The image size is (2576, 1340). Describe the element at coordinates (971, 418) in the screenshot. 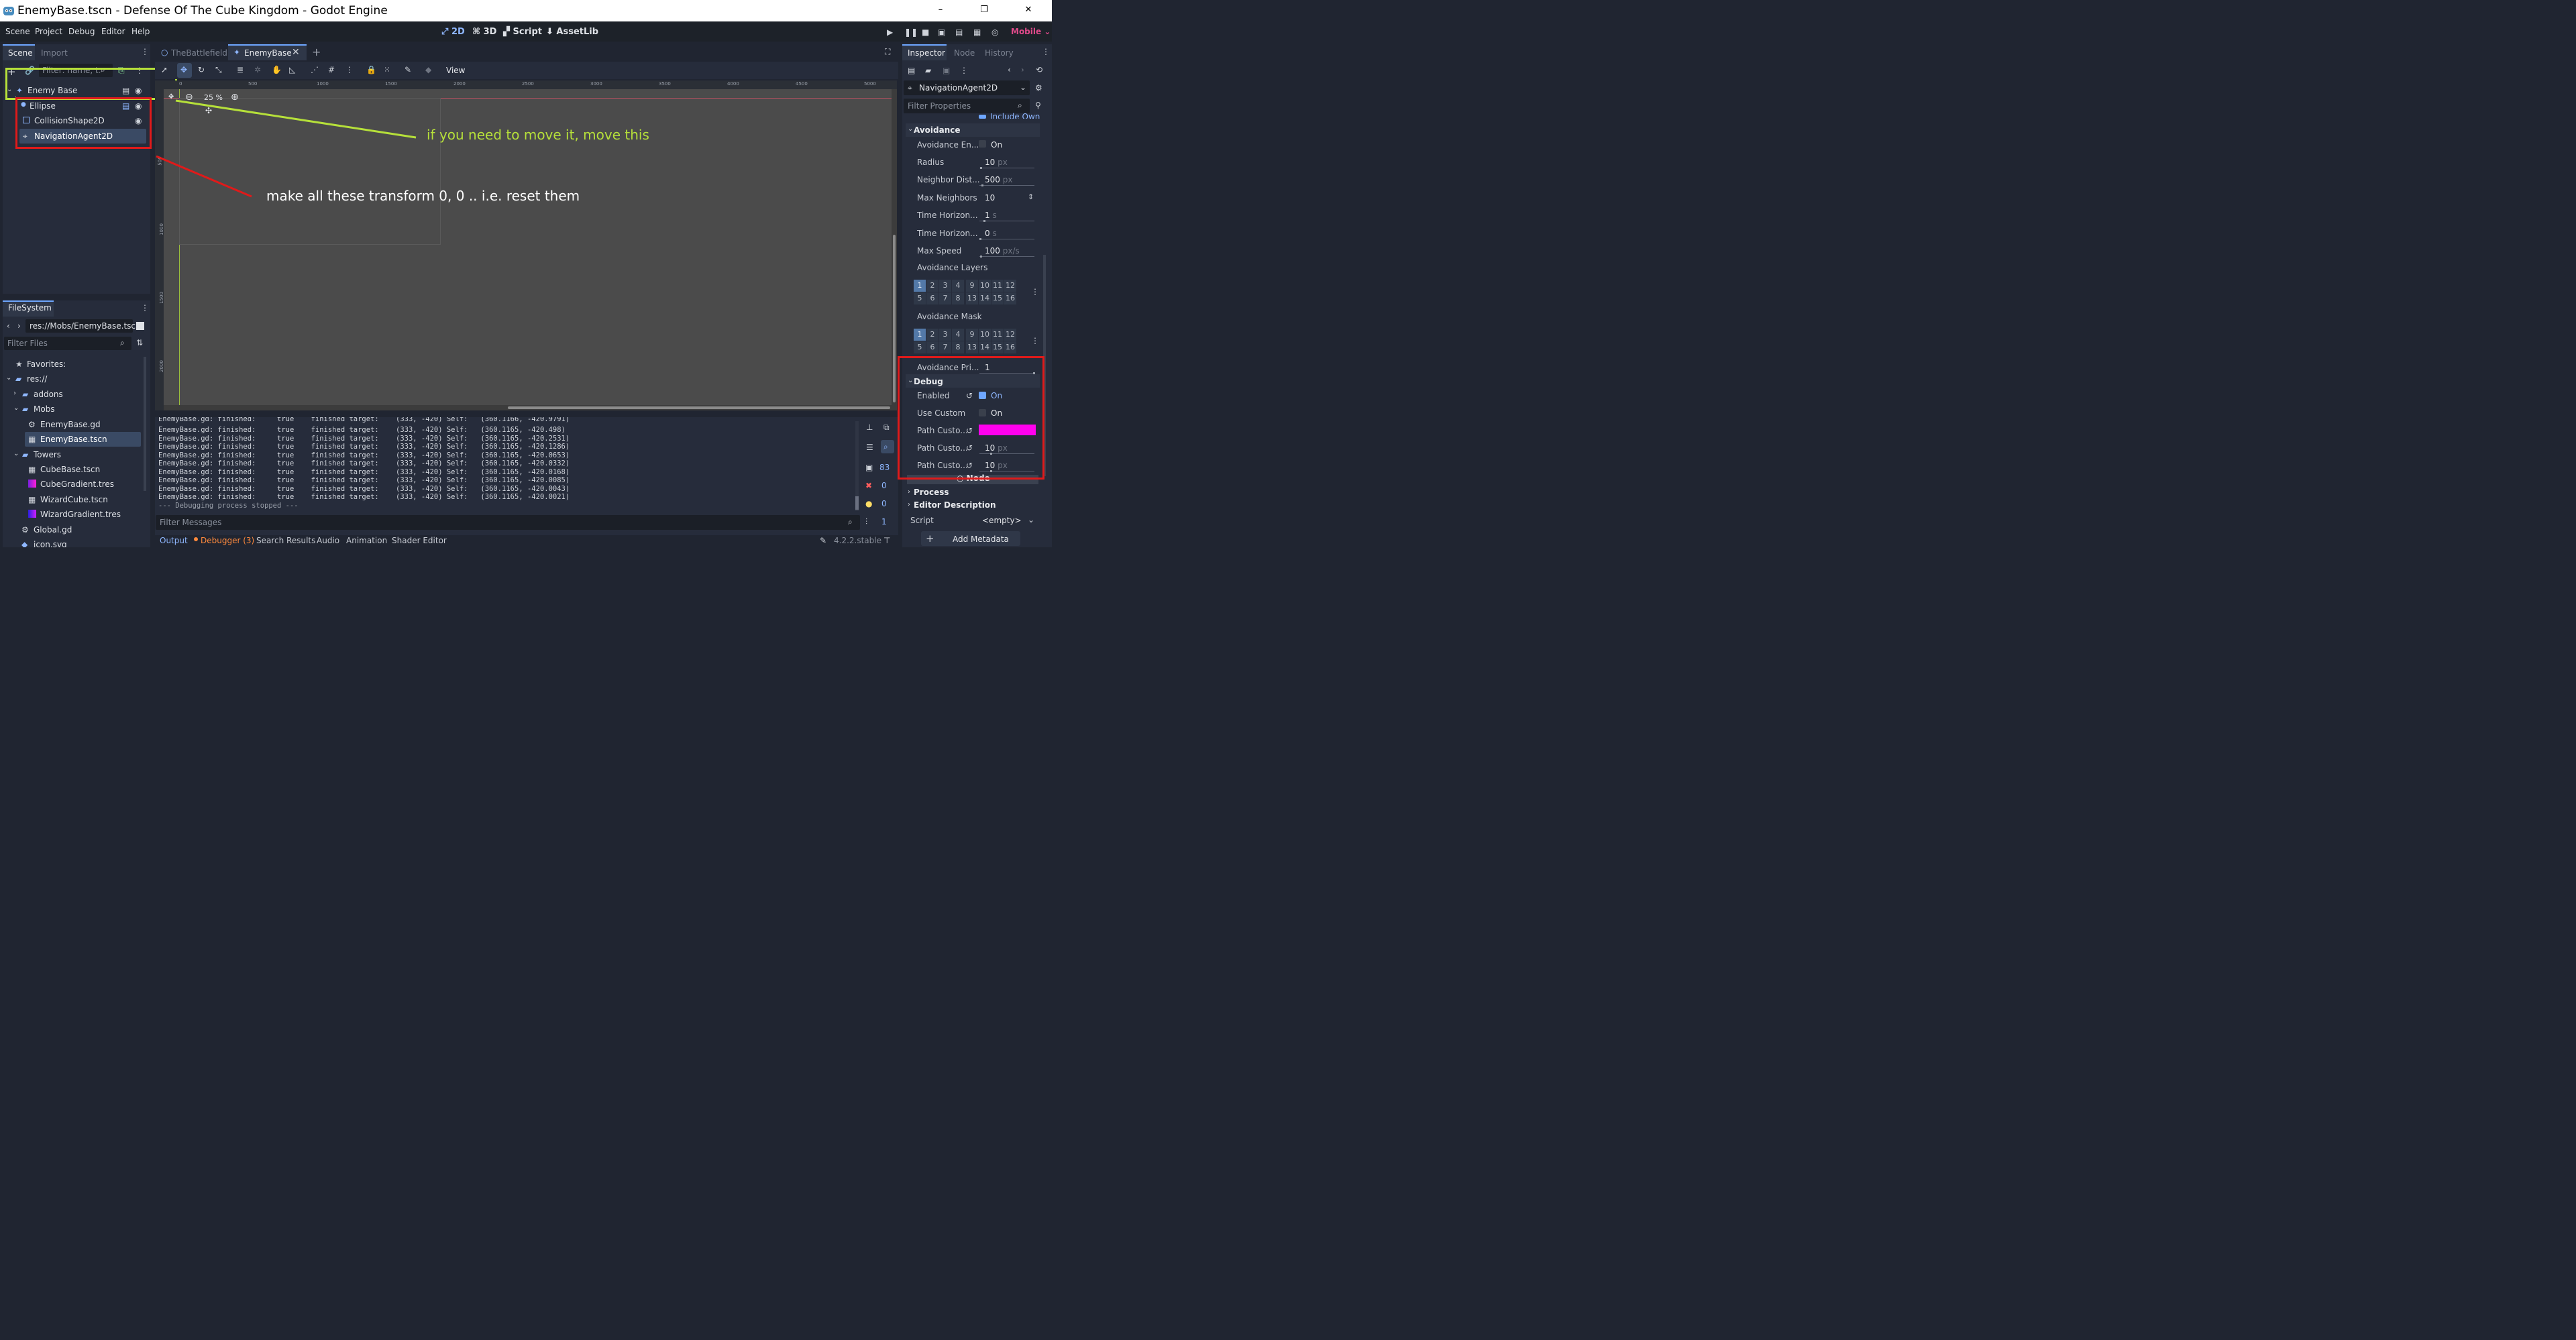

I see `red-annotation-box-debug` at that location.